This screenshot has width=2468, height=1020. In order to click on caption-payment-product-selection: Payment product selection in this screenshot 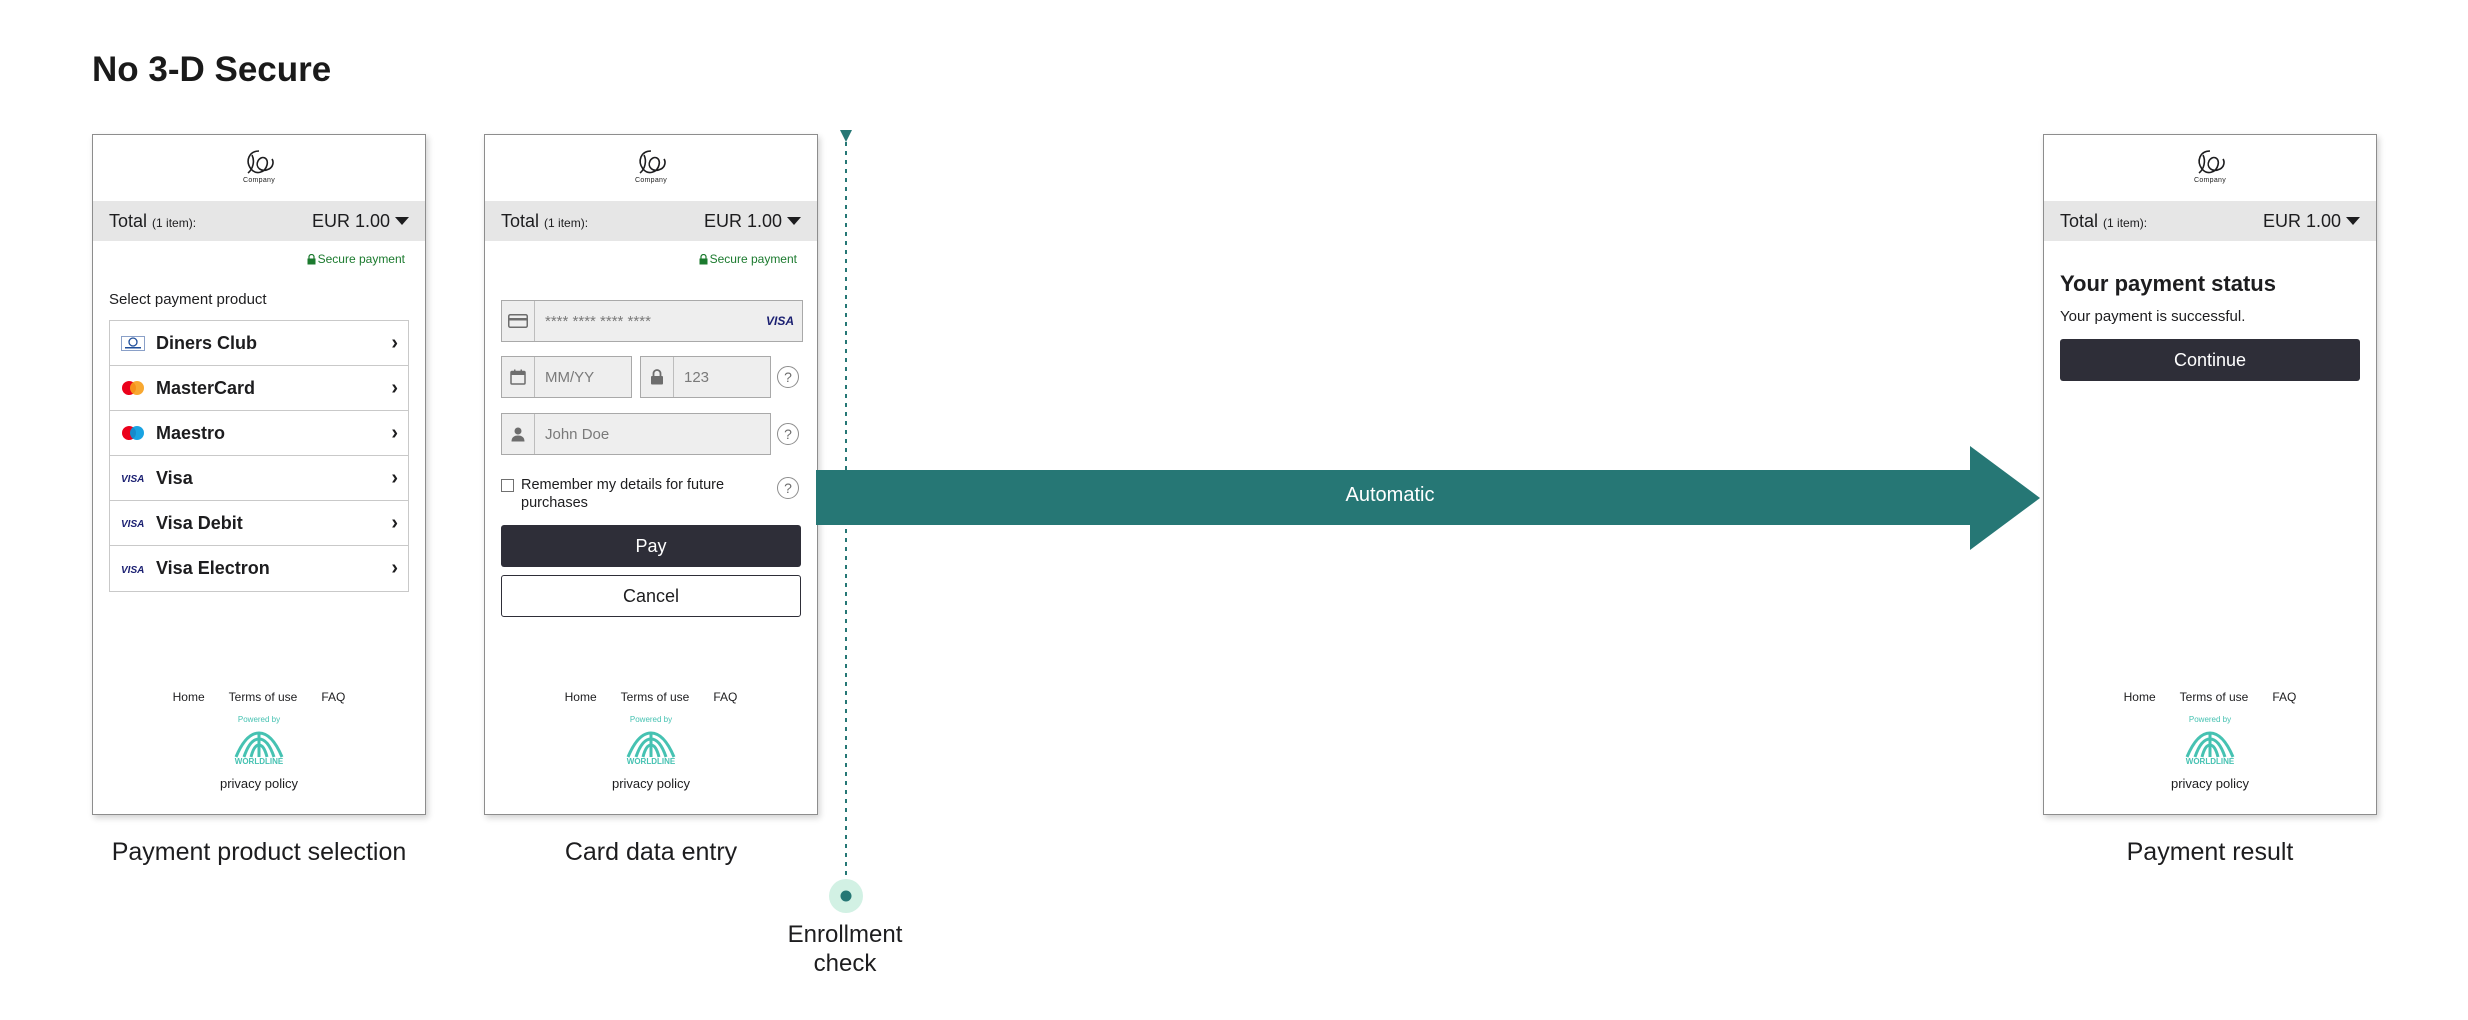, I will do `click(259, 852)`.